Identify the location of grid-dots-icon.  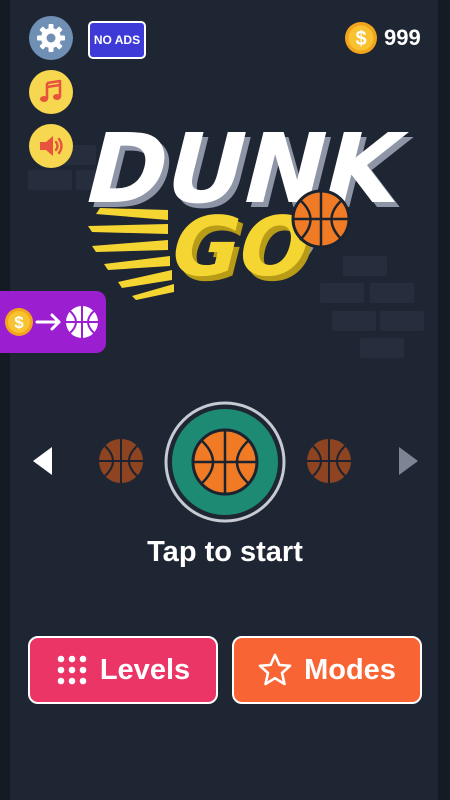
(72, 670).